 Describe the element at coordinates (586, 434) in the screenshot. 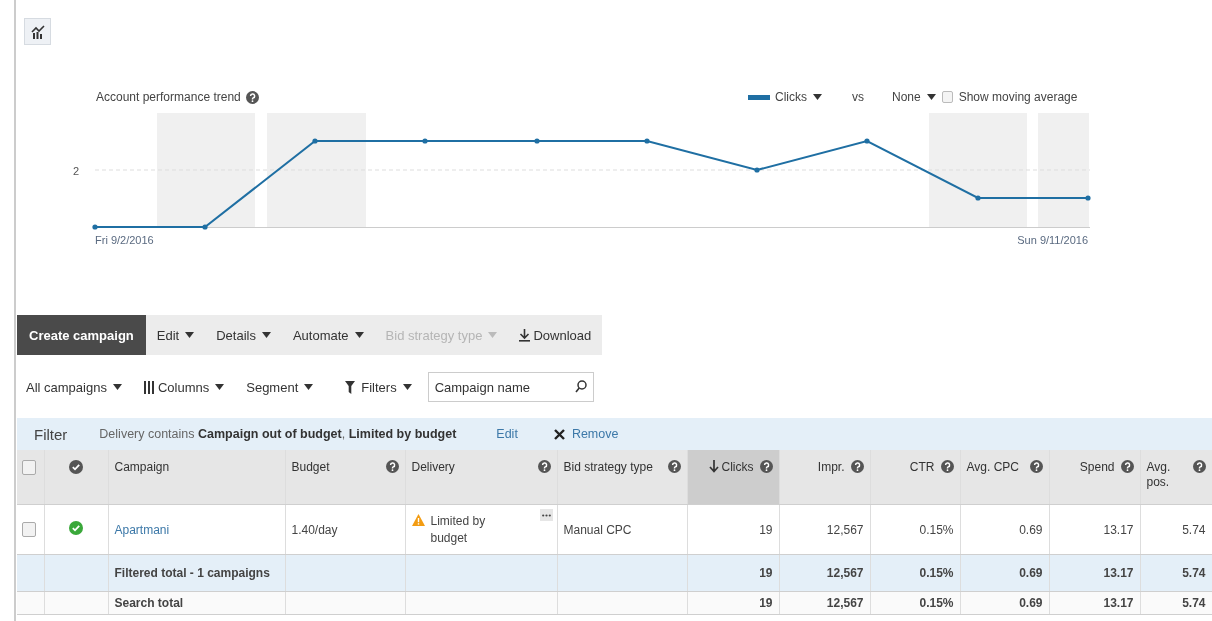

I see `remove-link: Remove` at that location.